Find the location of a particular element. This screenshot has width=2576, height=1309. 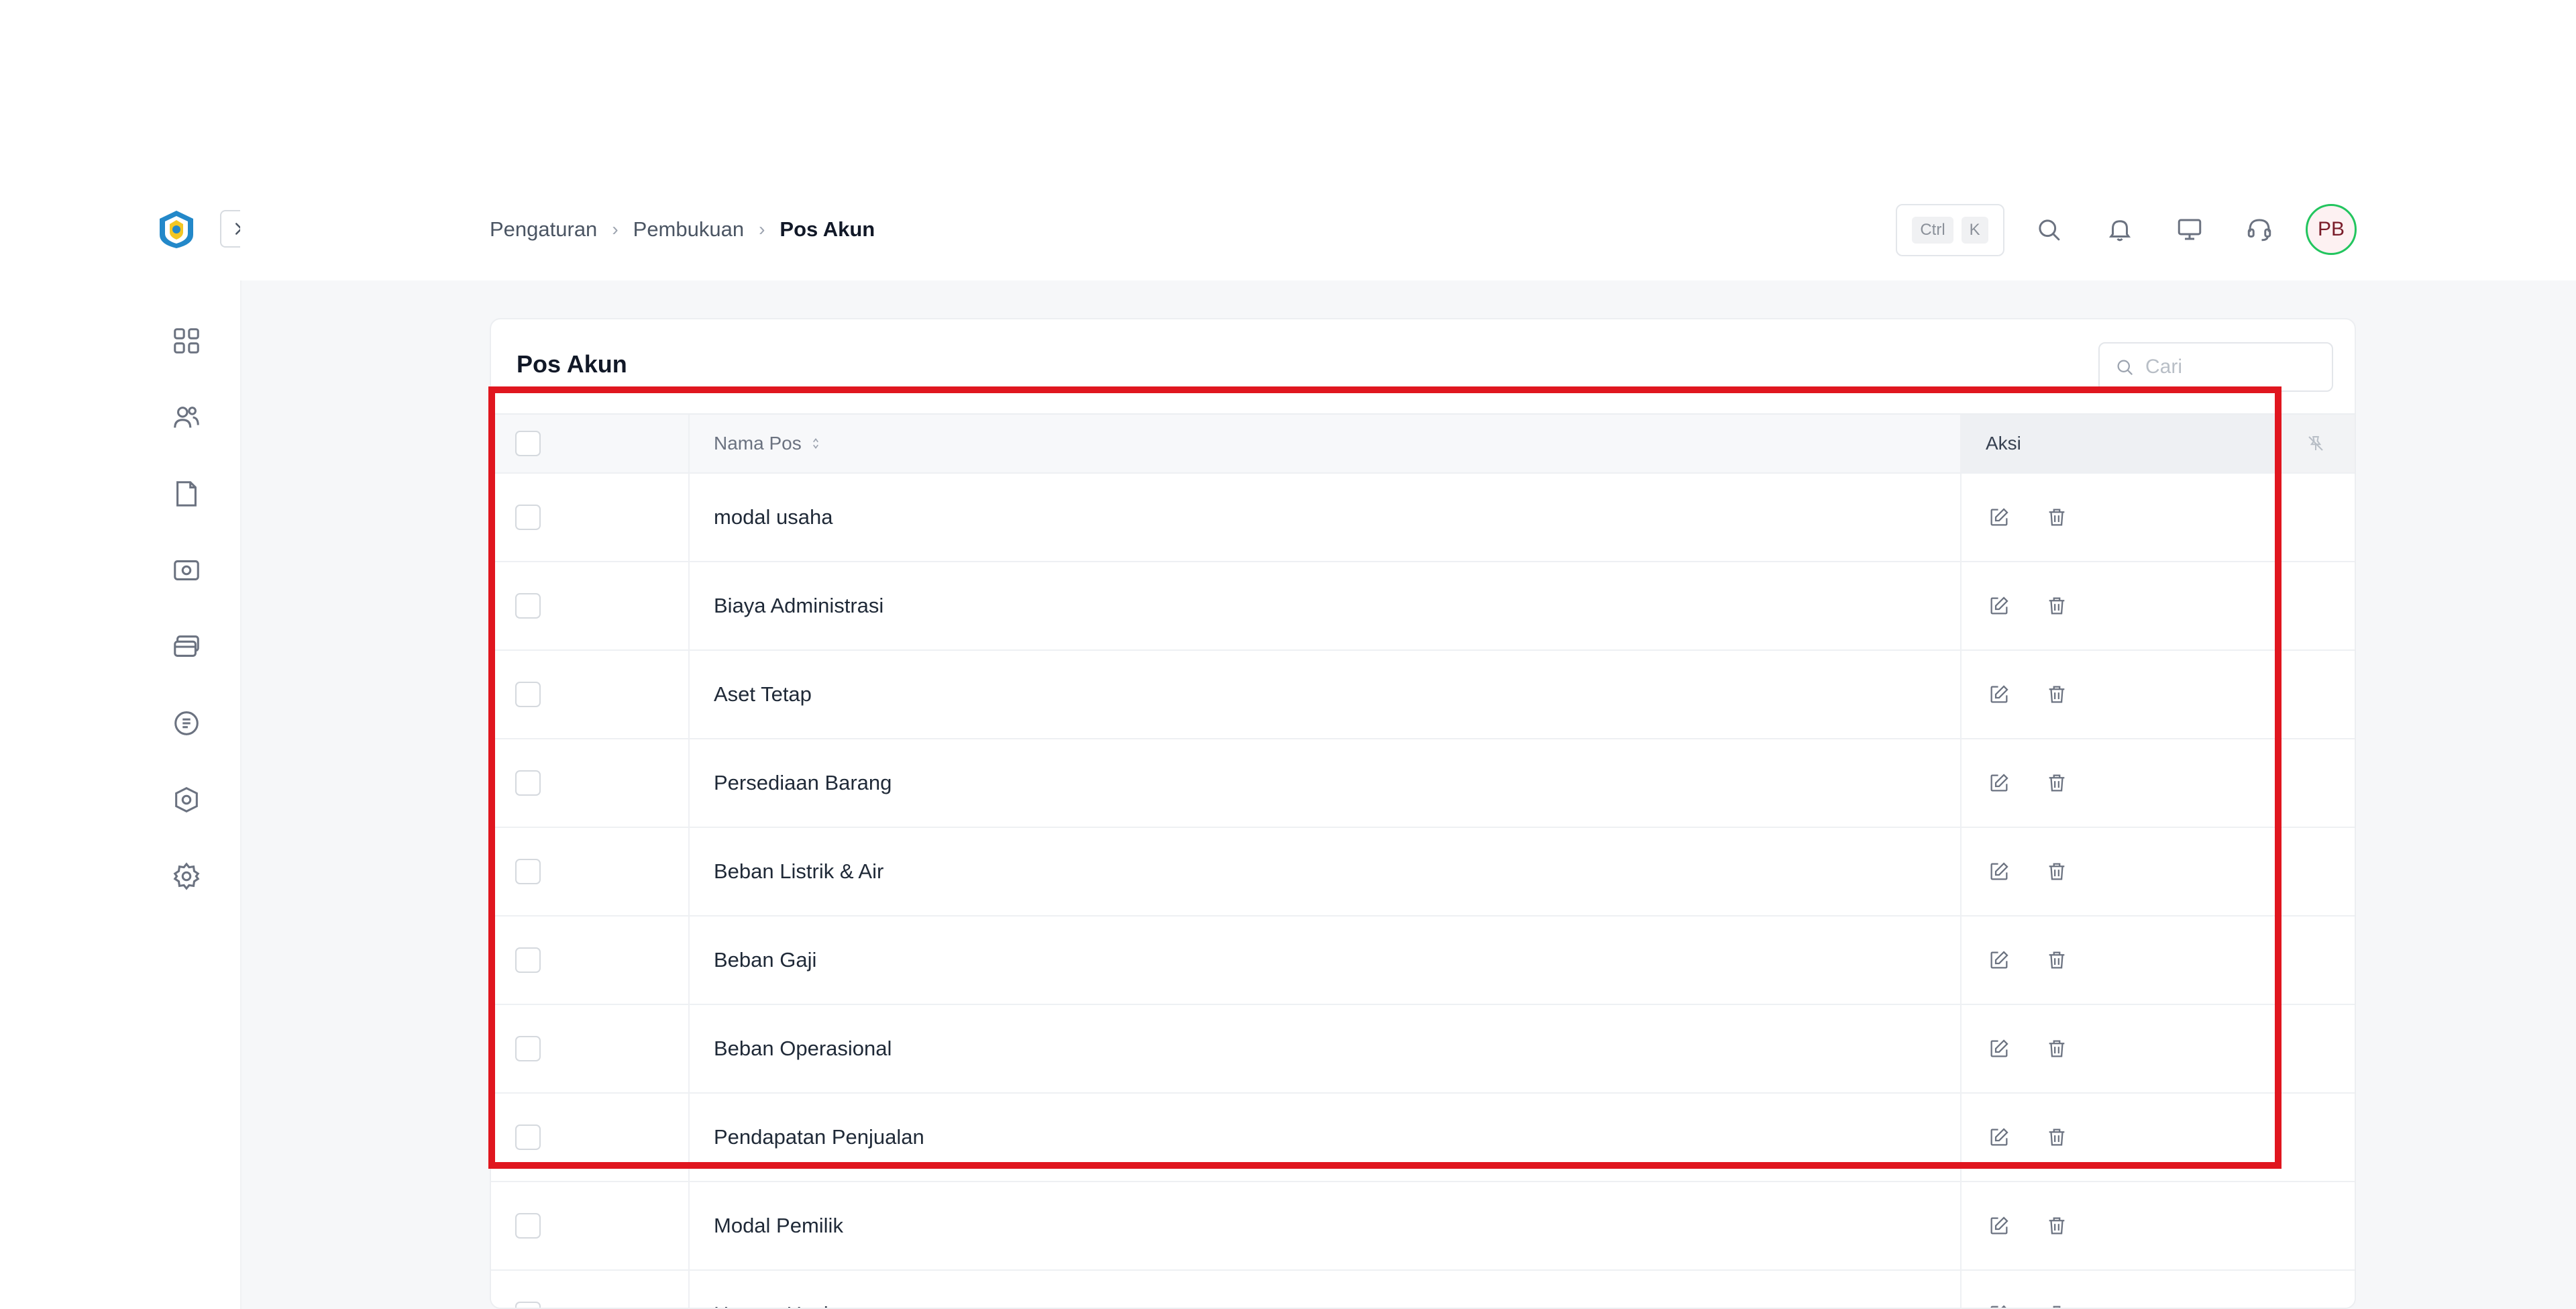

table-row: Aset Tetap is located at coordinates (1423, 694).